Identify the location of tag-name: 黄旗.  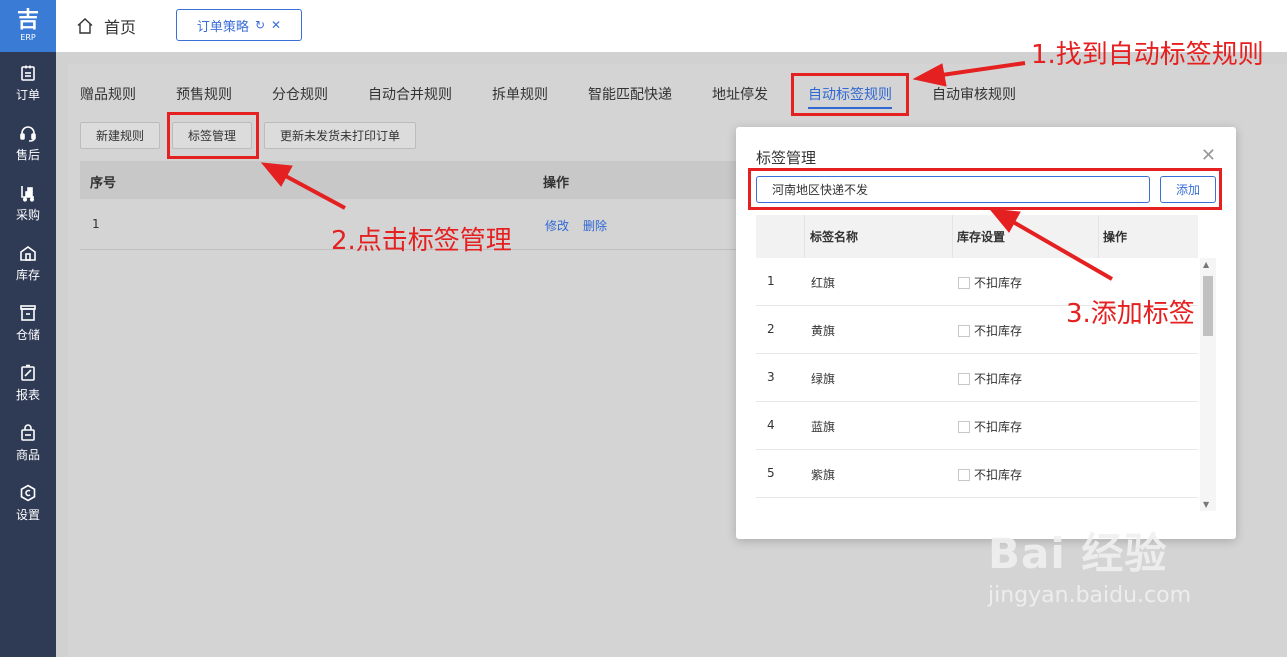
(823, 331).